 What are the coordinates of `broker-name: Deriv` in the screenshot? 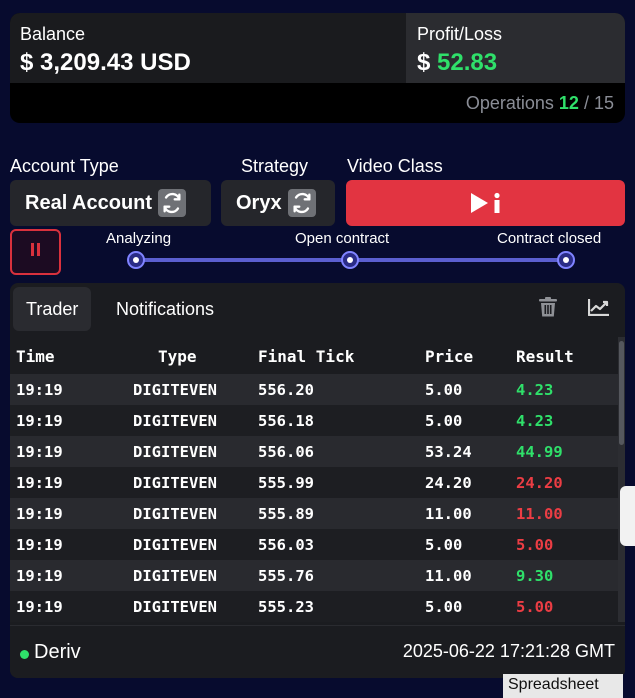 It's located at (57, 652).